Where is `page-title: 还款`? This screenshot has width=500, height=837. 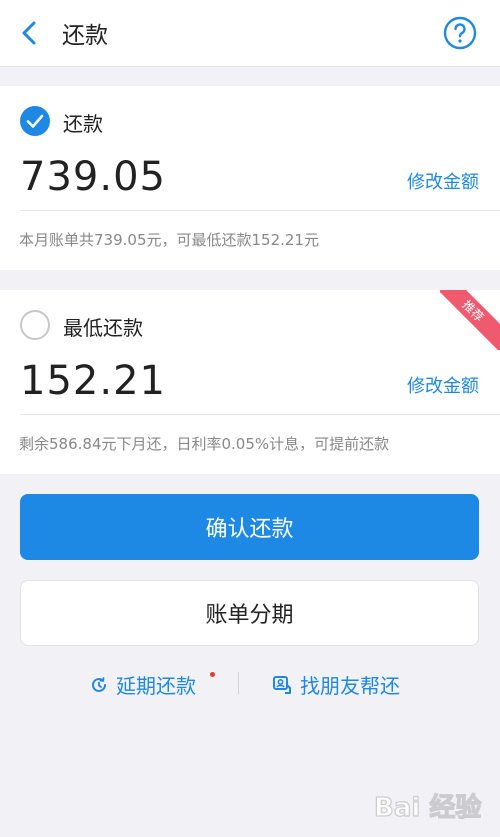 page-title: 还款 is located at coordinates (85, 36).